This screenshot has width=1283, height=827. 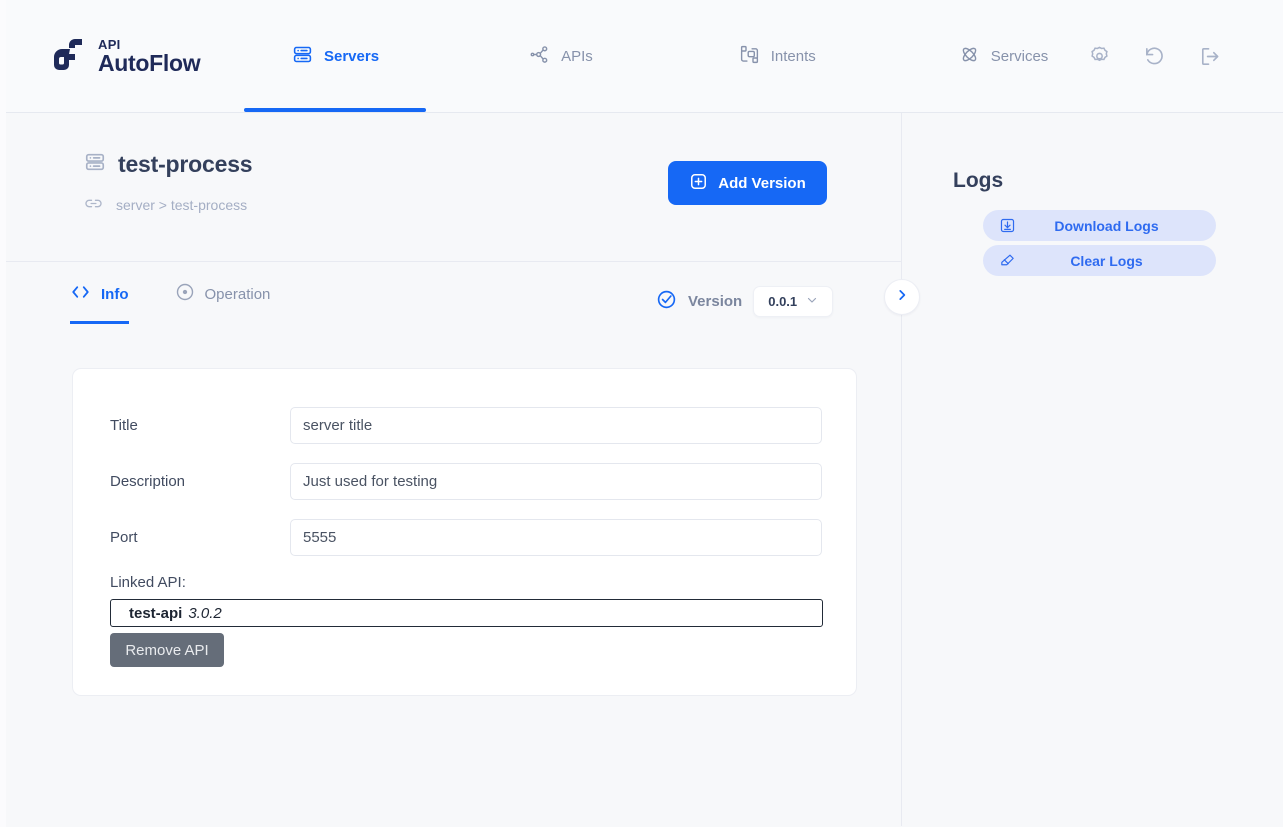 What do you see at coordinates (335, 110) in the screenshot?
I see `nav-active-underline` at bounding box center [335, 110].